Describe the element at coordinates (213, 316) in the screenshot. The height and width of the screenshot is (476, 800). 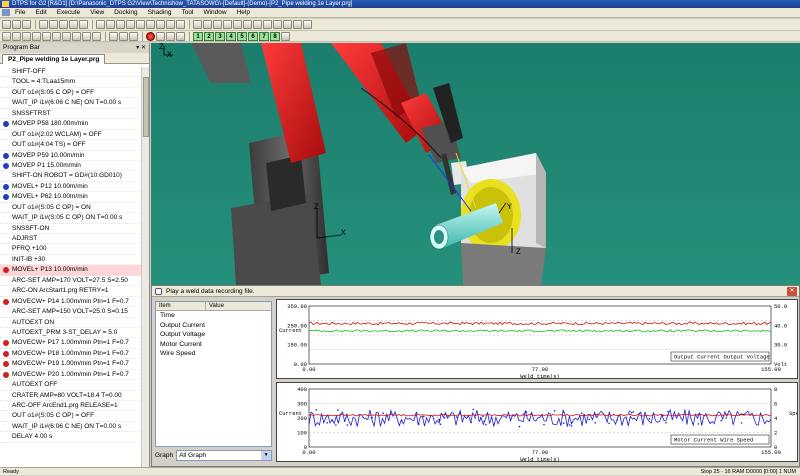
I see `signal-row-time: Time` at that location.